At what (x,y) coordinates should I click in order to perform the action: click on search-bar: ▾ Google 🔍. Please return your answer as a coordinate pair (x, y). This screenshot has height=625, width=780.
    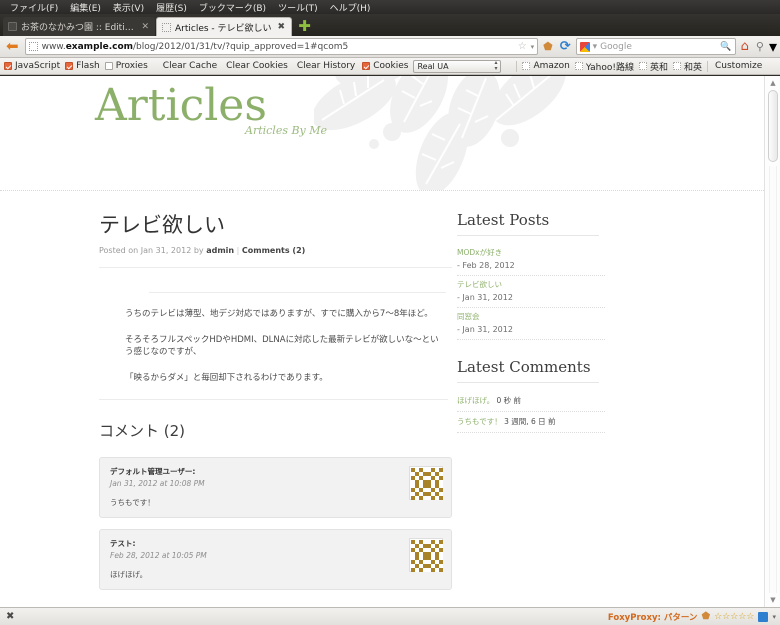
    Looking at the image, I should click on (655, 46).